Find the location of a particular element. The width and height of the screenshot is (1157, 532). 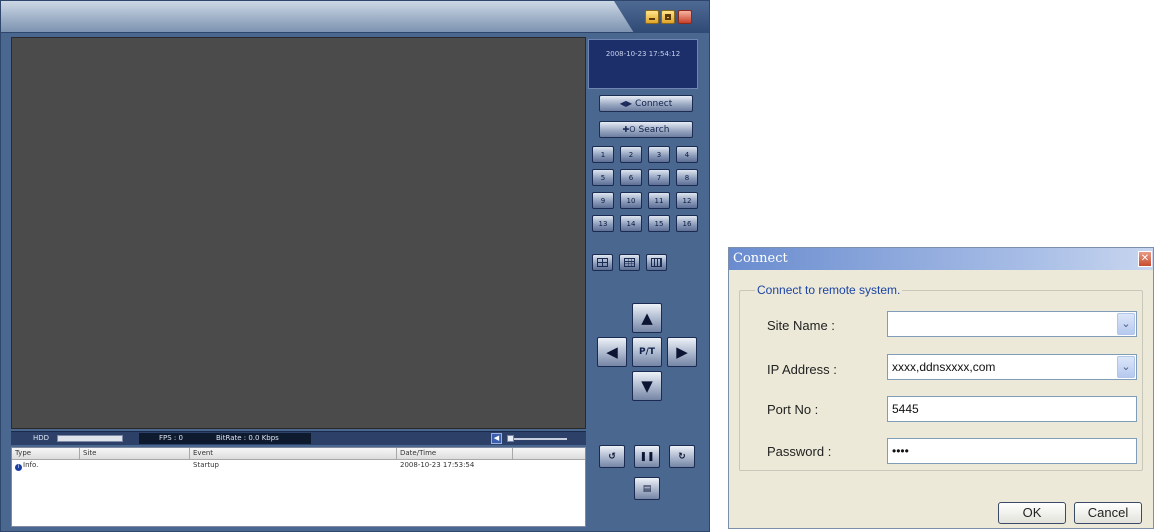

log-cell-datetime: 2008-10-23 17:53:54 is located at coordinates (437, 465).